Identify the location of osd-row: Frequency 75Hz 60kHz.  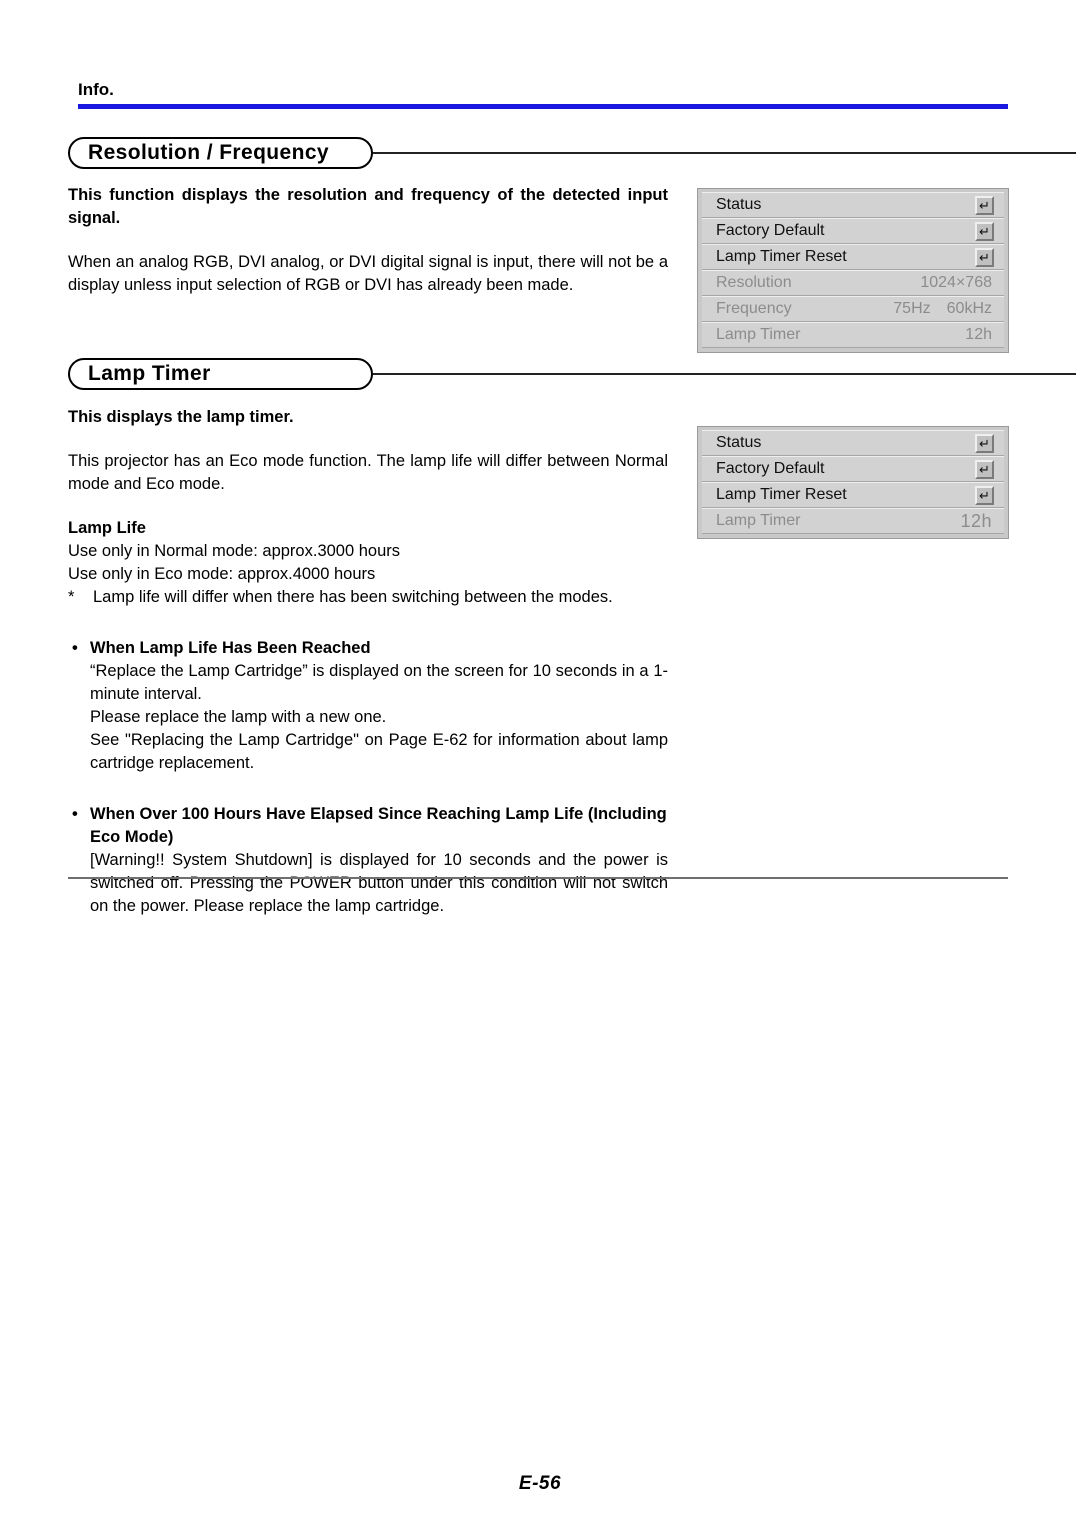
(853, 309).